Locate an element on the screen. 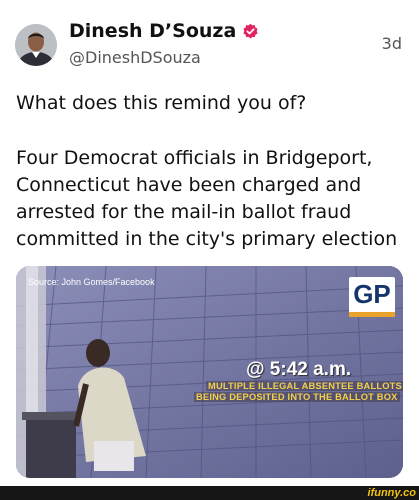 The image size is (419, 500). caption-time: @ 5:42 a.m. is located at coordinates (299, 369).